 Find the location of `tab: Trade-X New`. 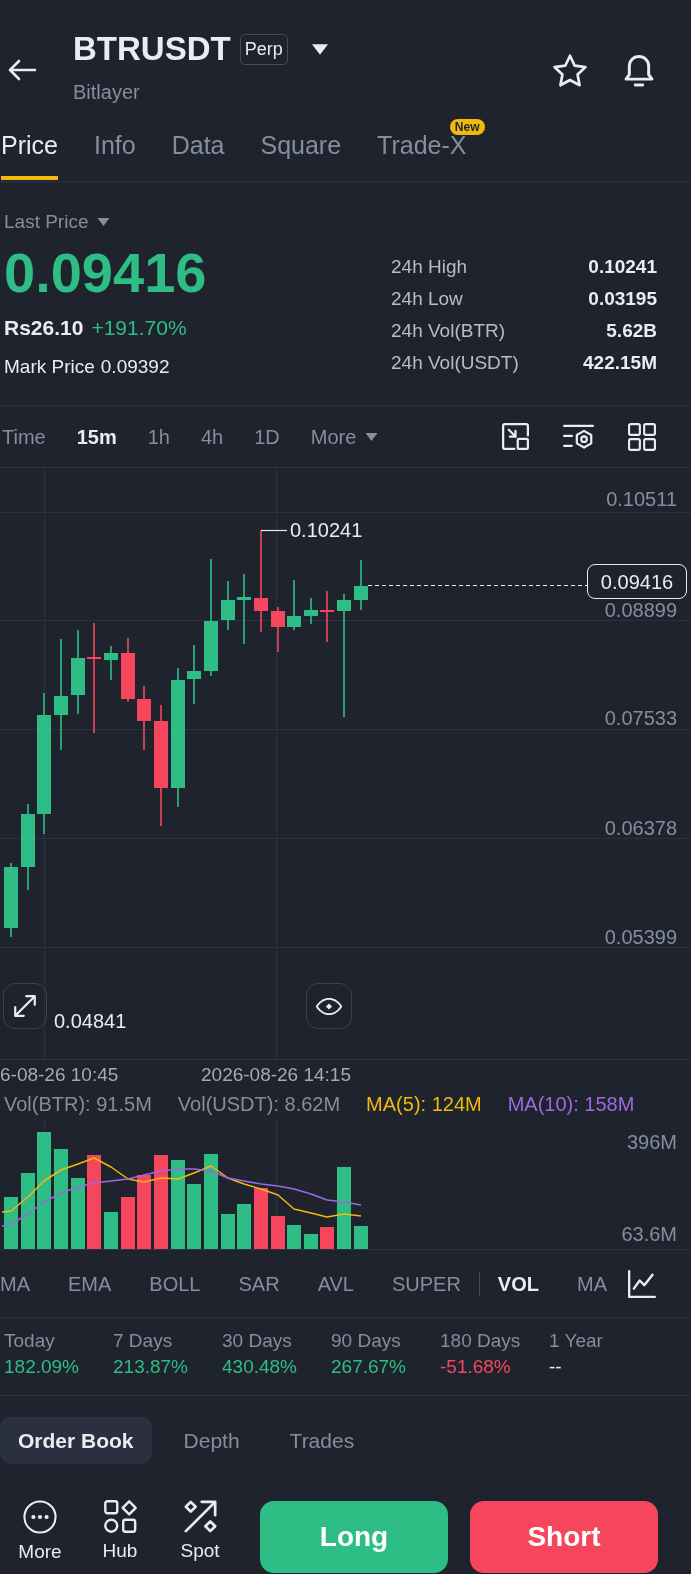

tab: Trade-X New is located at coordinates (431, 149).